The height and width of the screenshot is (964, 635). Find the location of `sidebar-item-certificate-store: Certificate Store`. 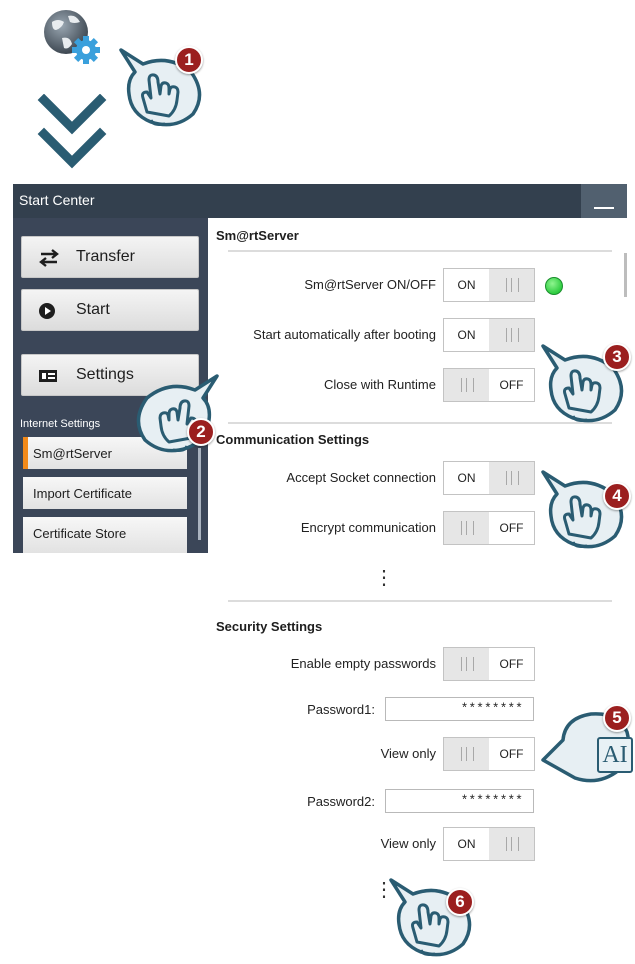

sidebar-item-certificate-store: Certificate Store is located at coordinates (105, 535).